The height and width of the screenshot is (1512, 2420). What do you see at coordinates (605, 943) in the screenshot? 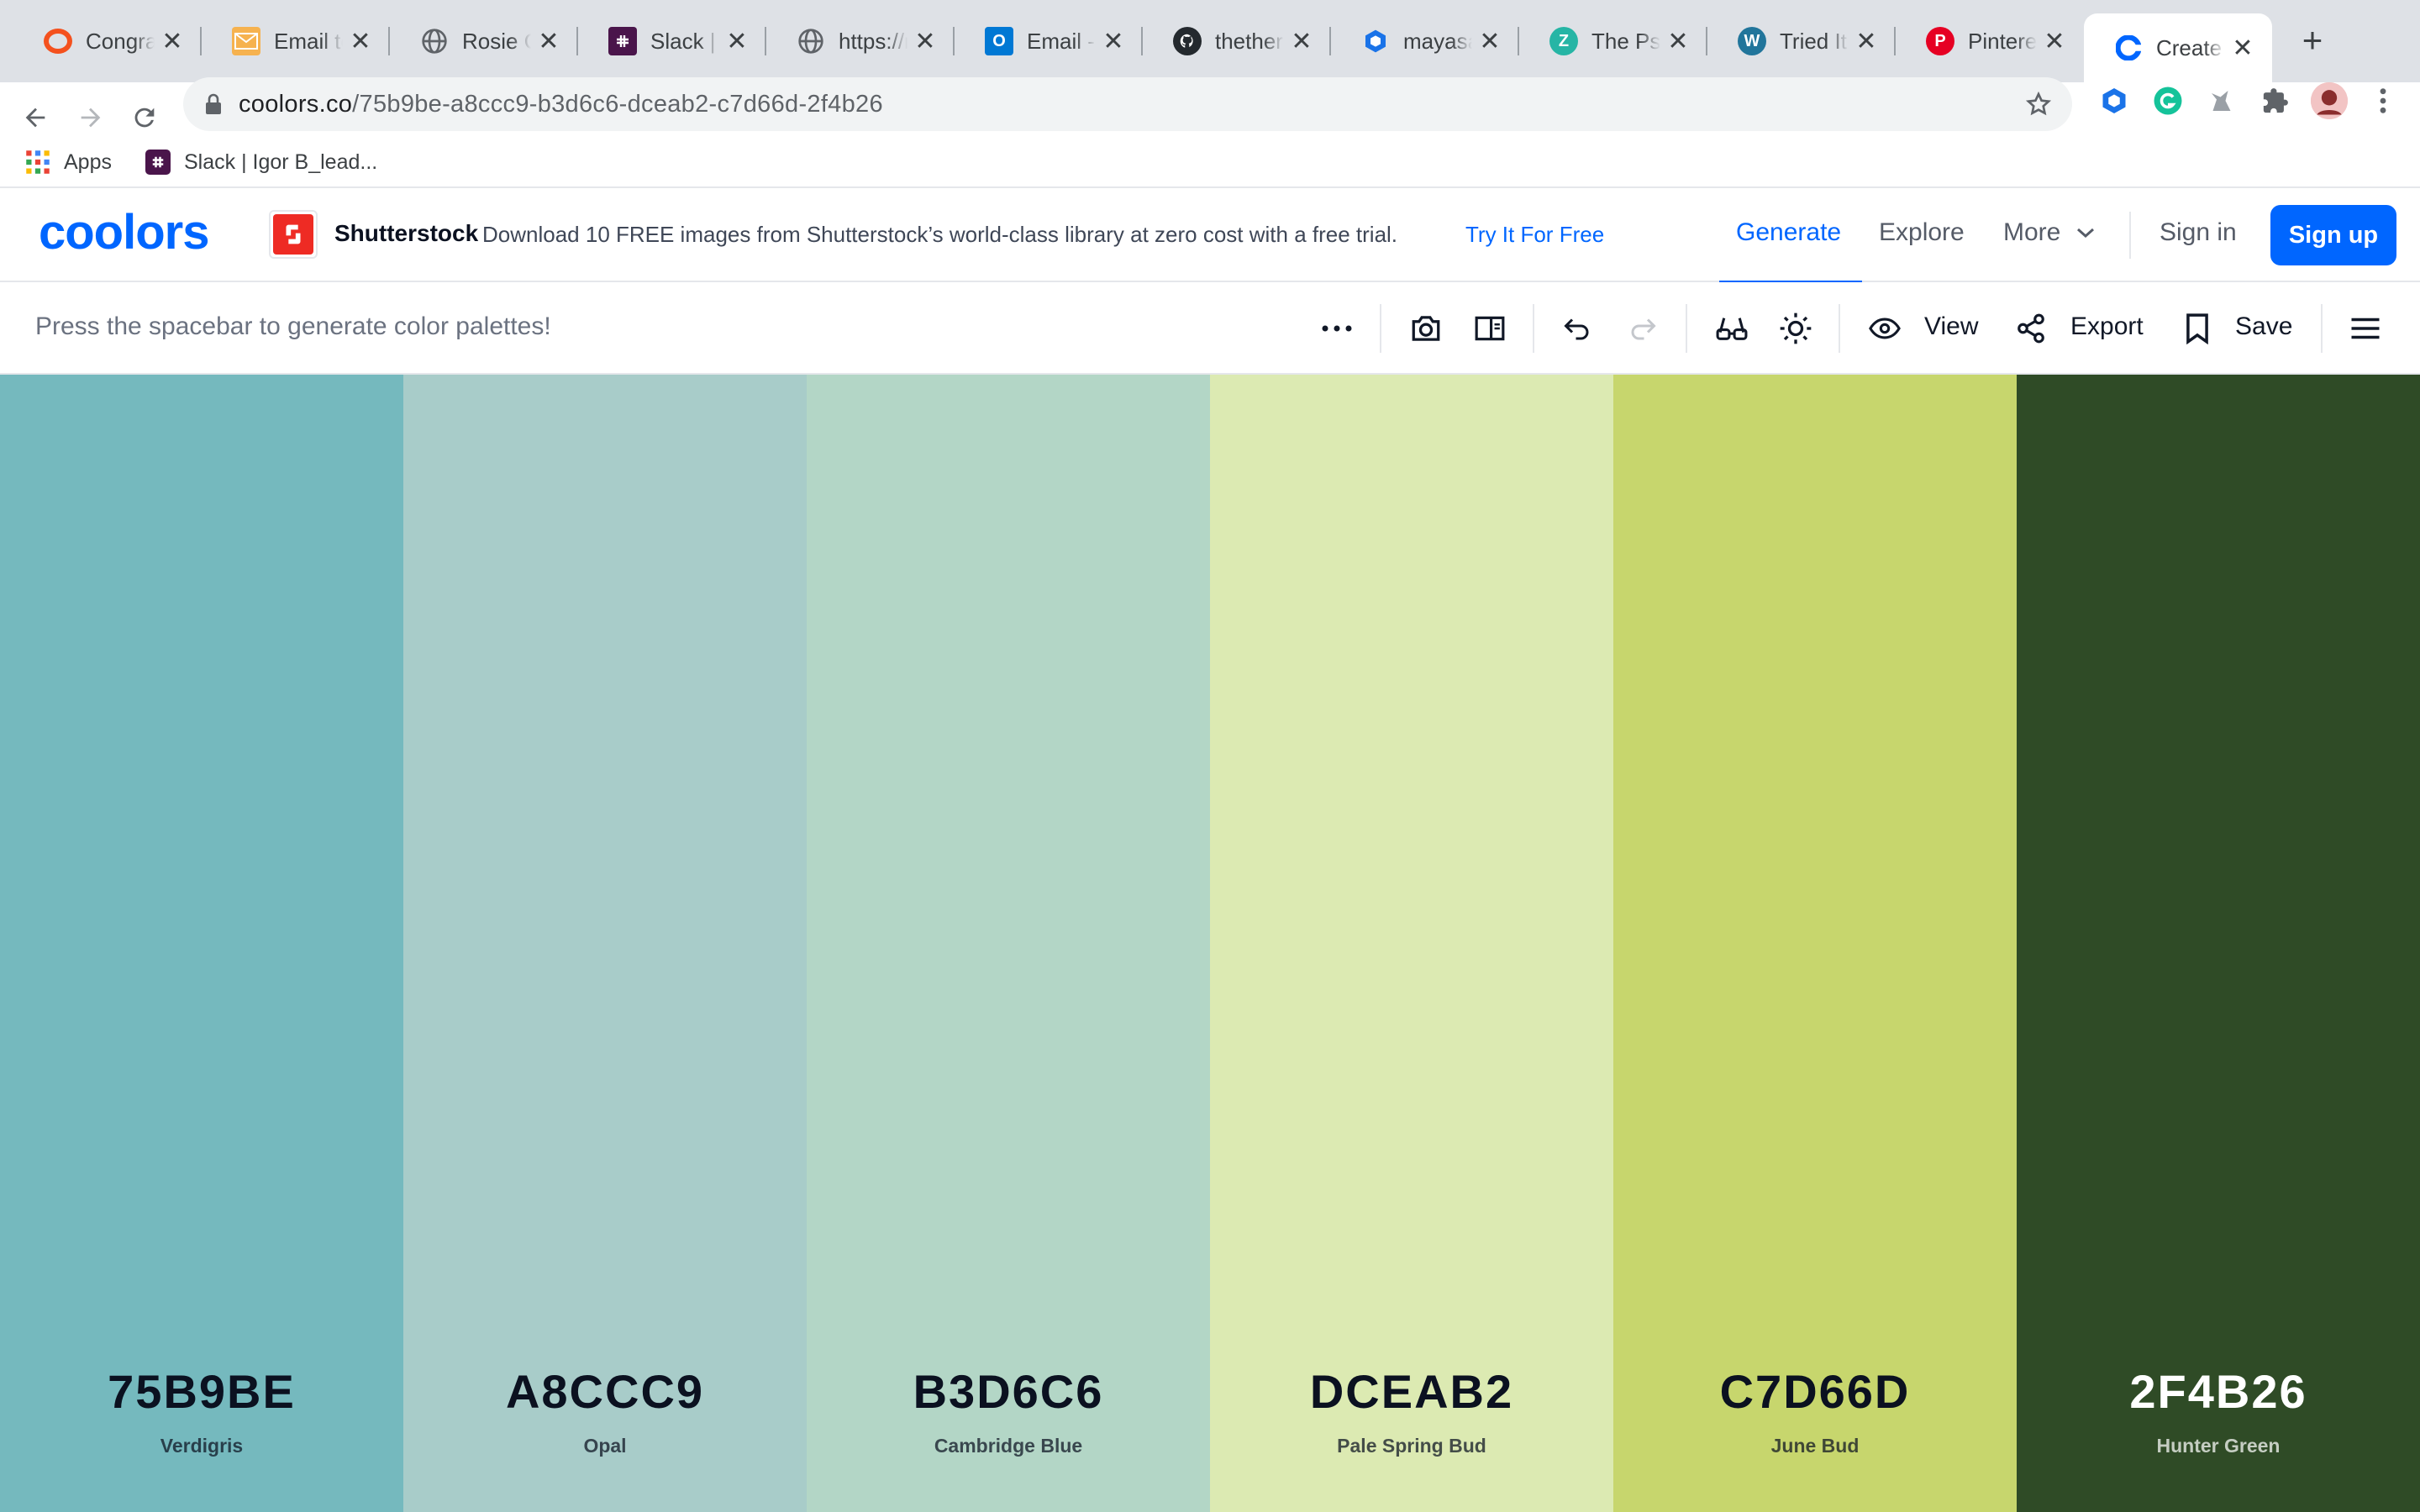
I see `color-swatch: A8CCC9 Opal` at bounding box center [605, 943].